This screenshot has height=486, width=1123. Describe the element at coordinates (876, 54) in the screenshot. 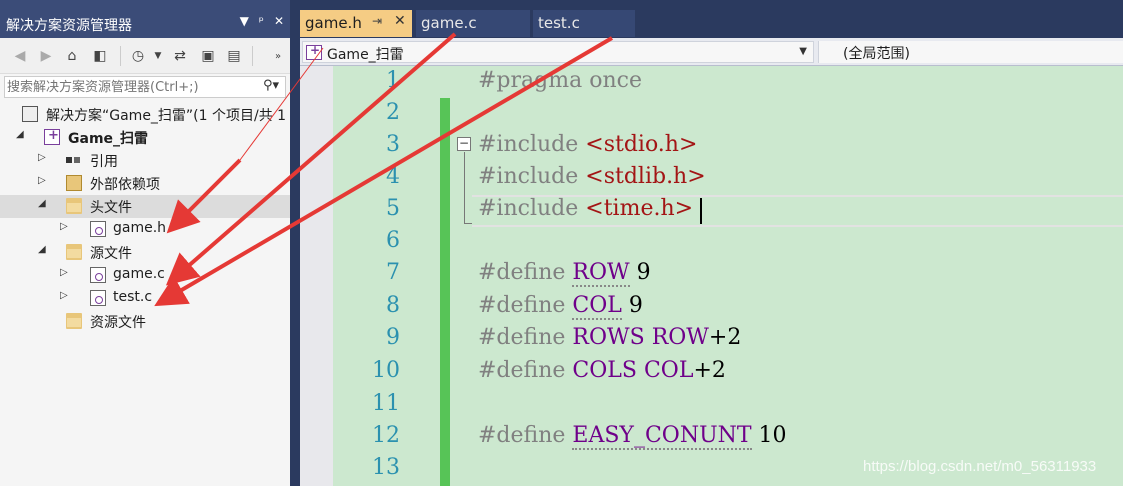

I see `scope-dropdown-value: (全局范围)` at that location.